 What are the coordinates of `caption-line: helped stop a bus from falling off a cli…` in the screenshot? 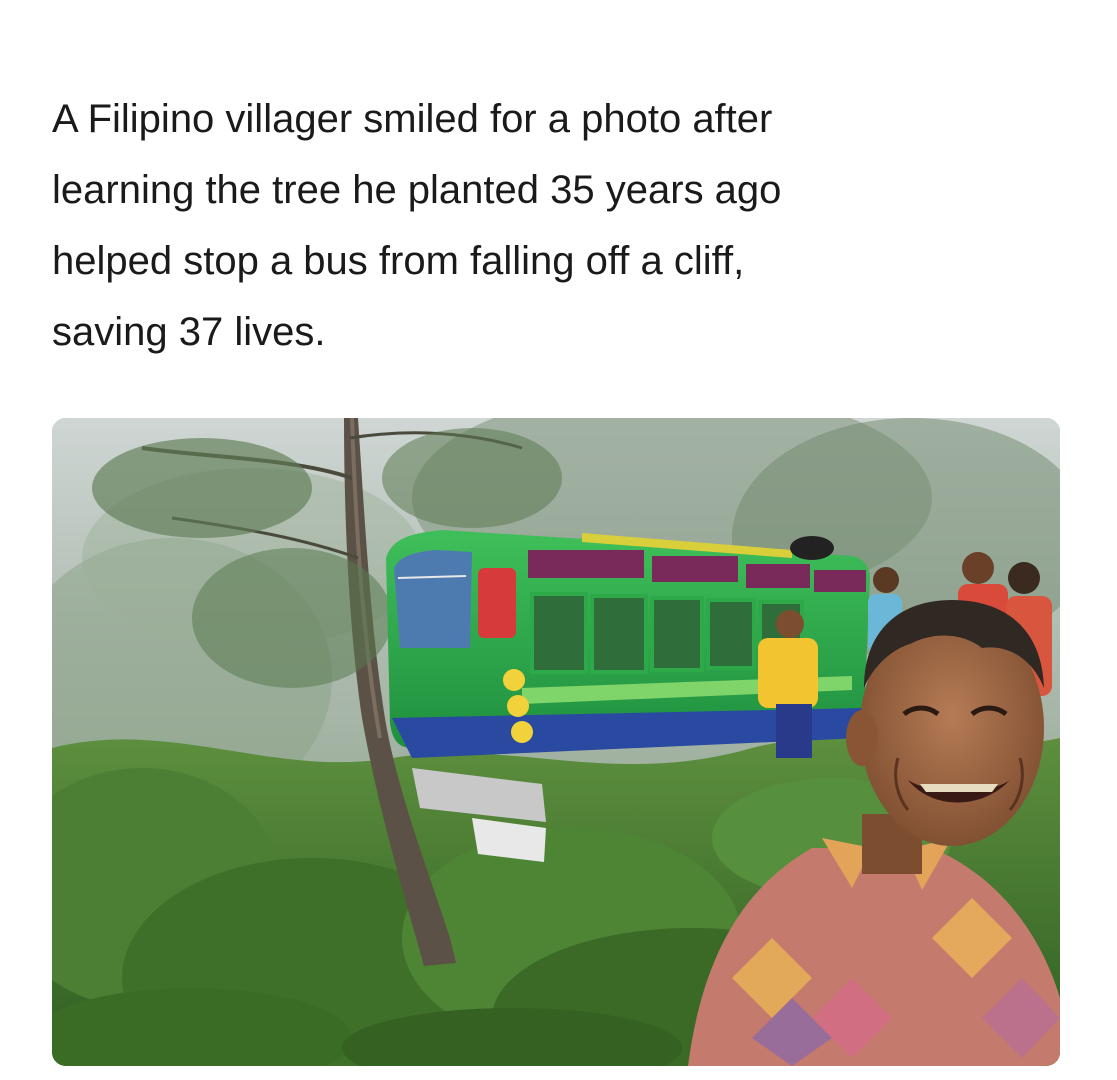 It's located at (398, 261).